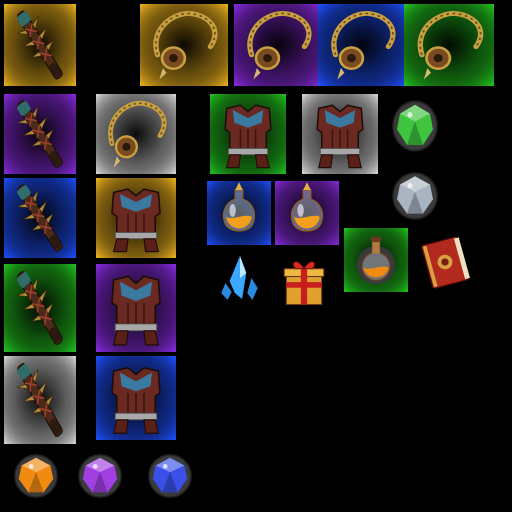 The image size is (512, 512). I want to click on purple-gem-icon, so click(100, 476).